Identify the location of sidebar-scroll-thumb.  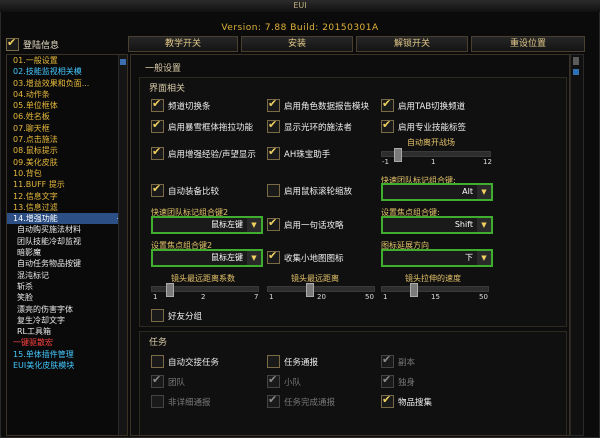
(123, 62).